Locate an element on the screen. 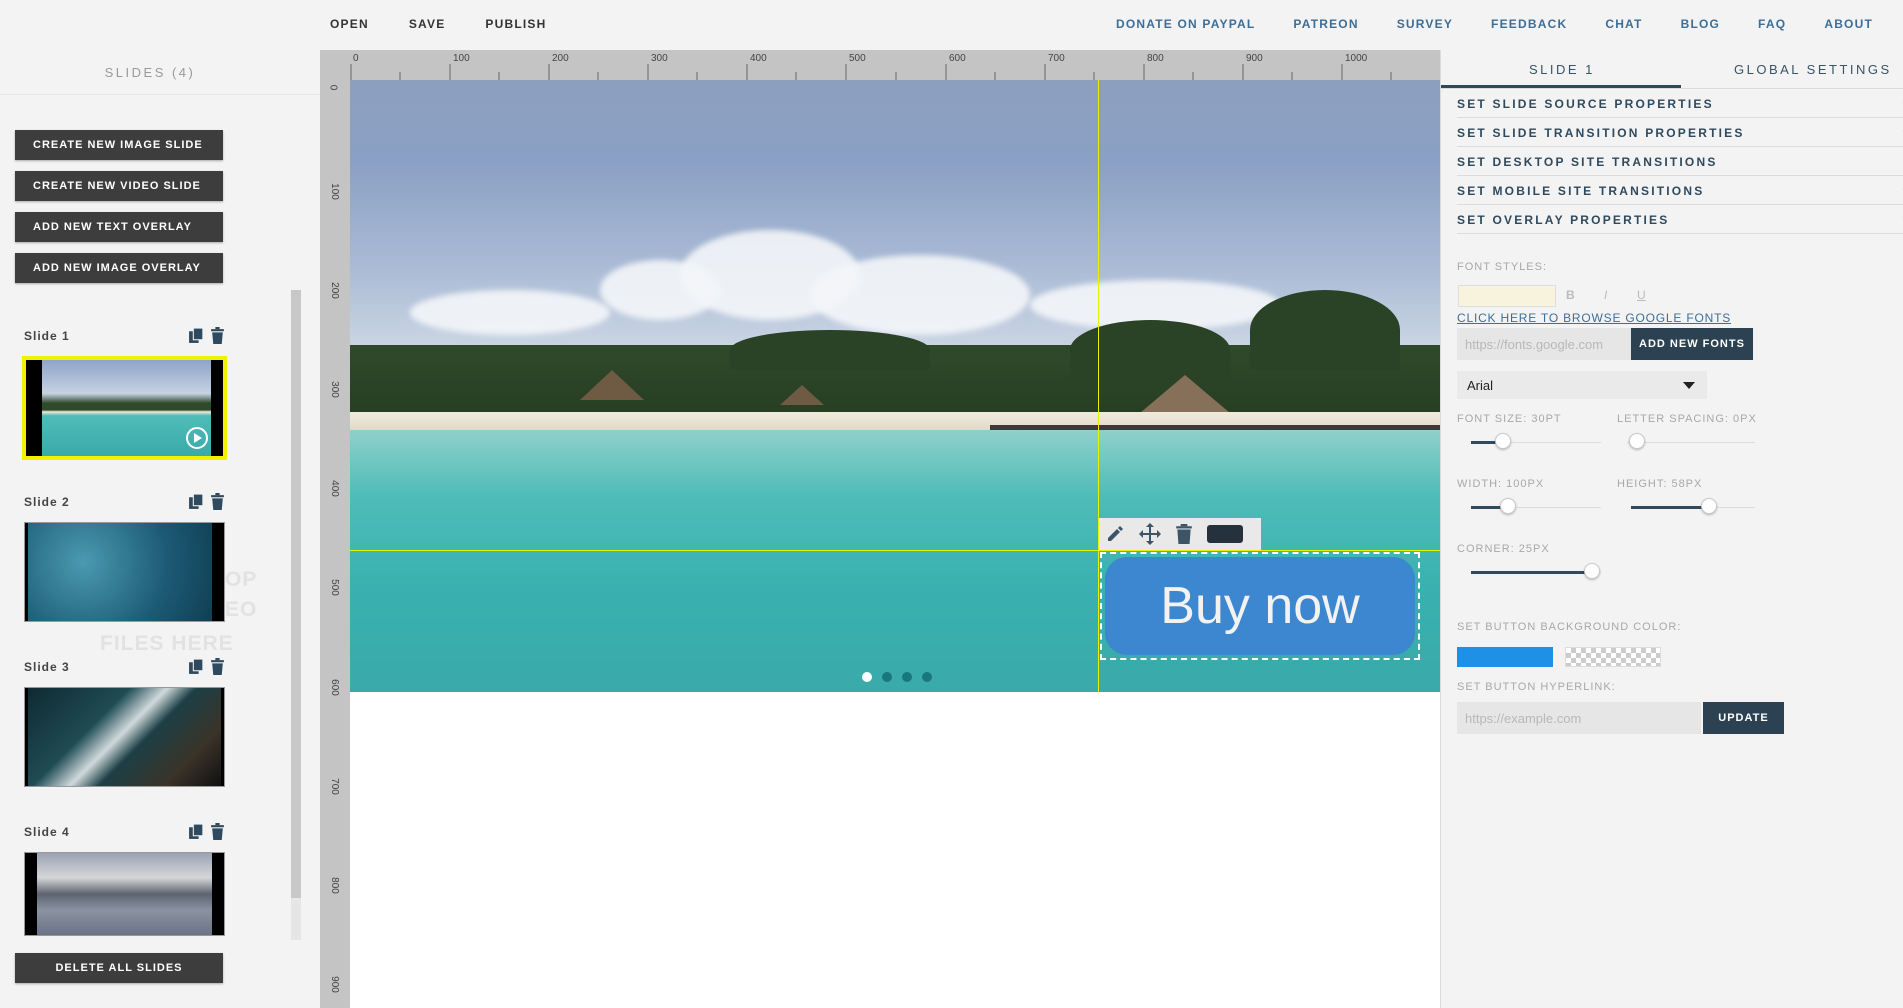  survey-link: SURVEY is located at coordinates (1425, 24).